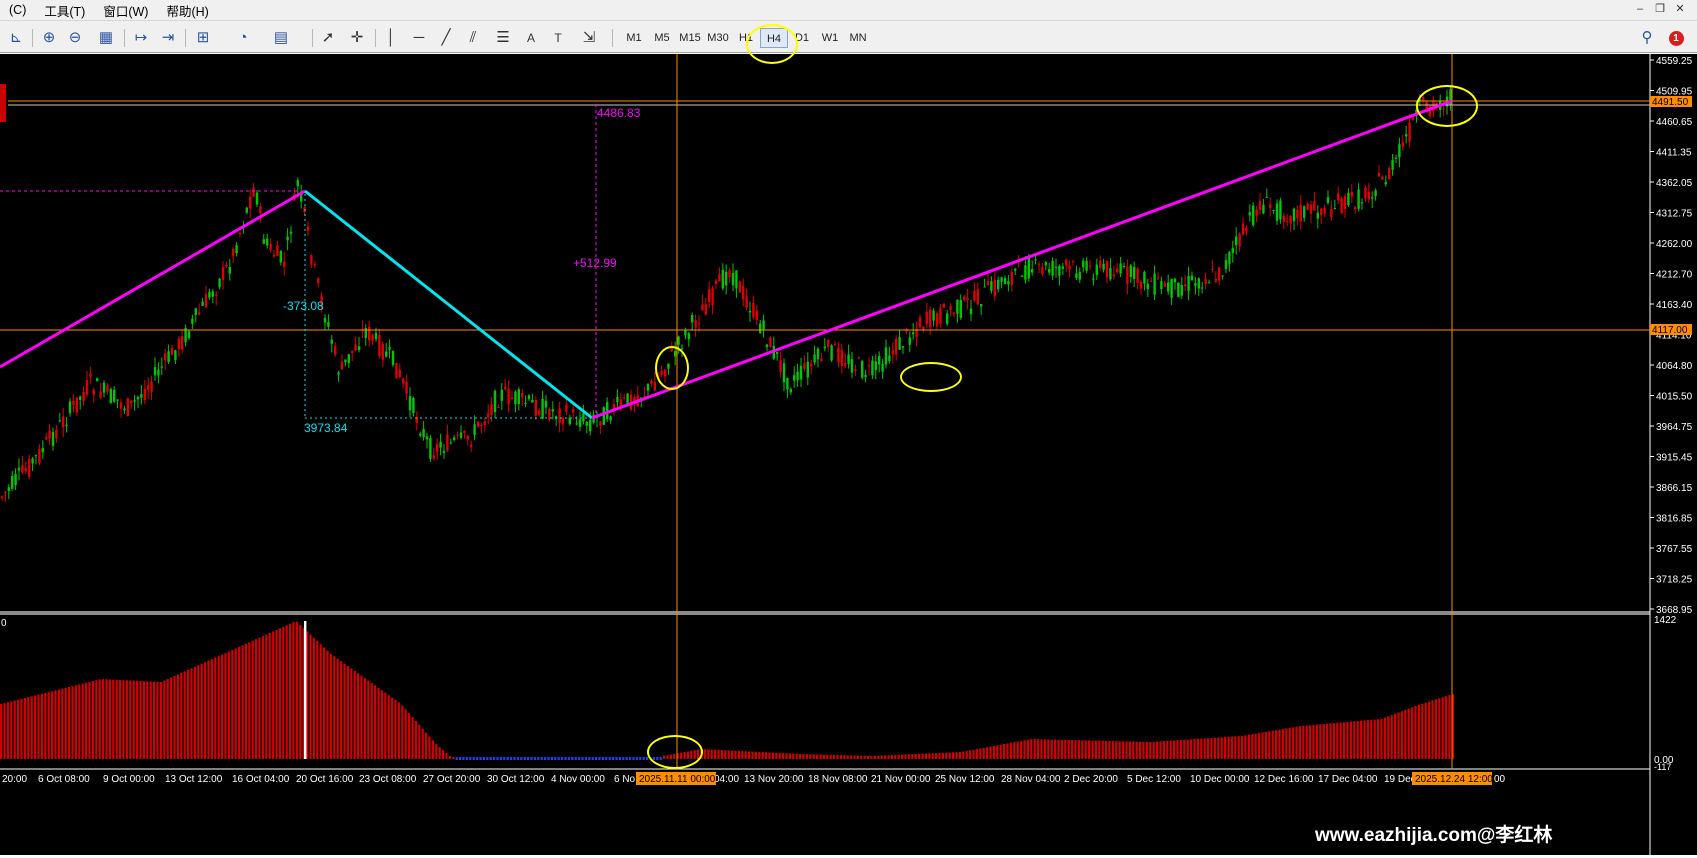  I want to click on menu-item-window: 窗口(W), so click(125, 10).